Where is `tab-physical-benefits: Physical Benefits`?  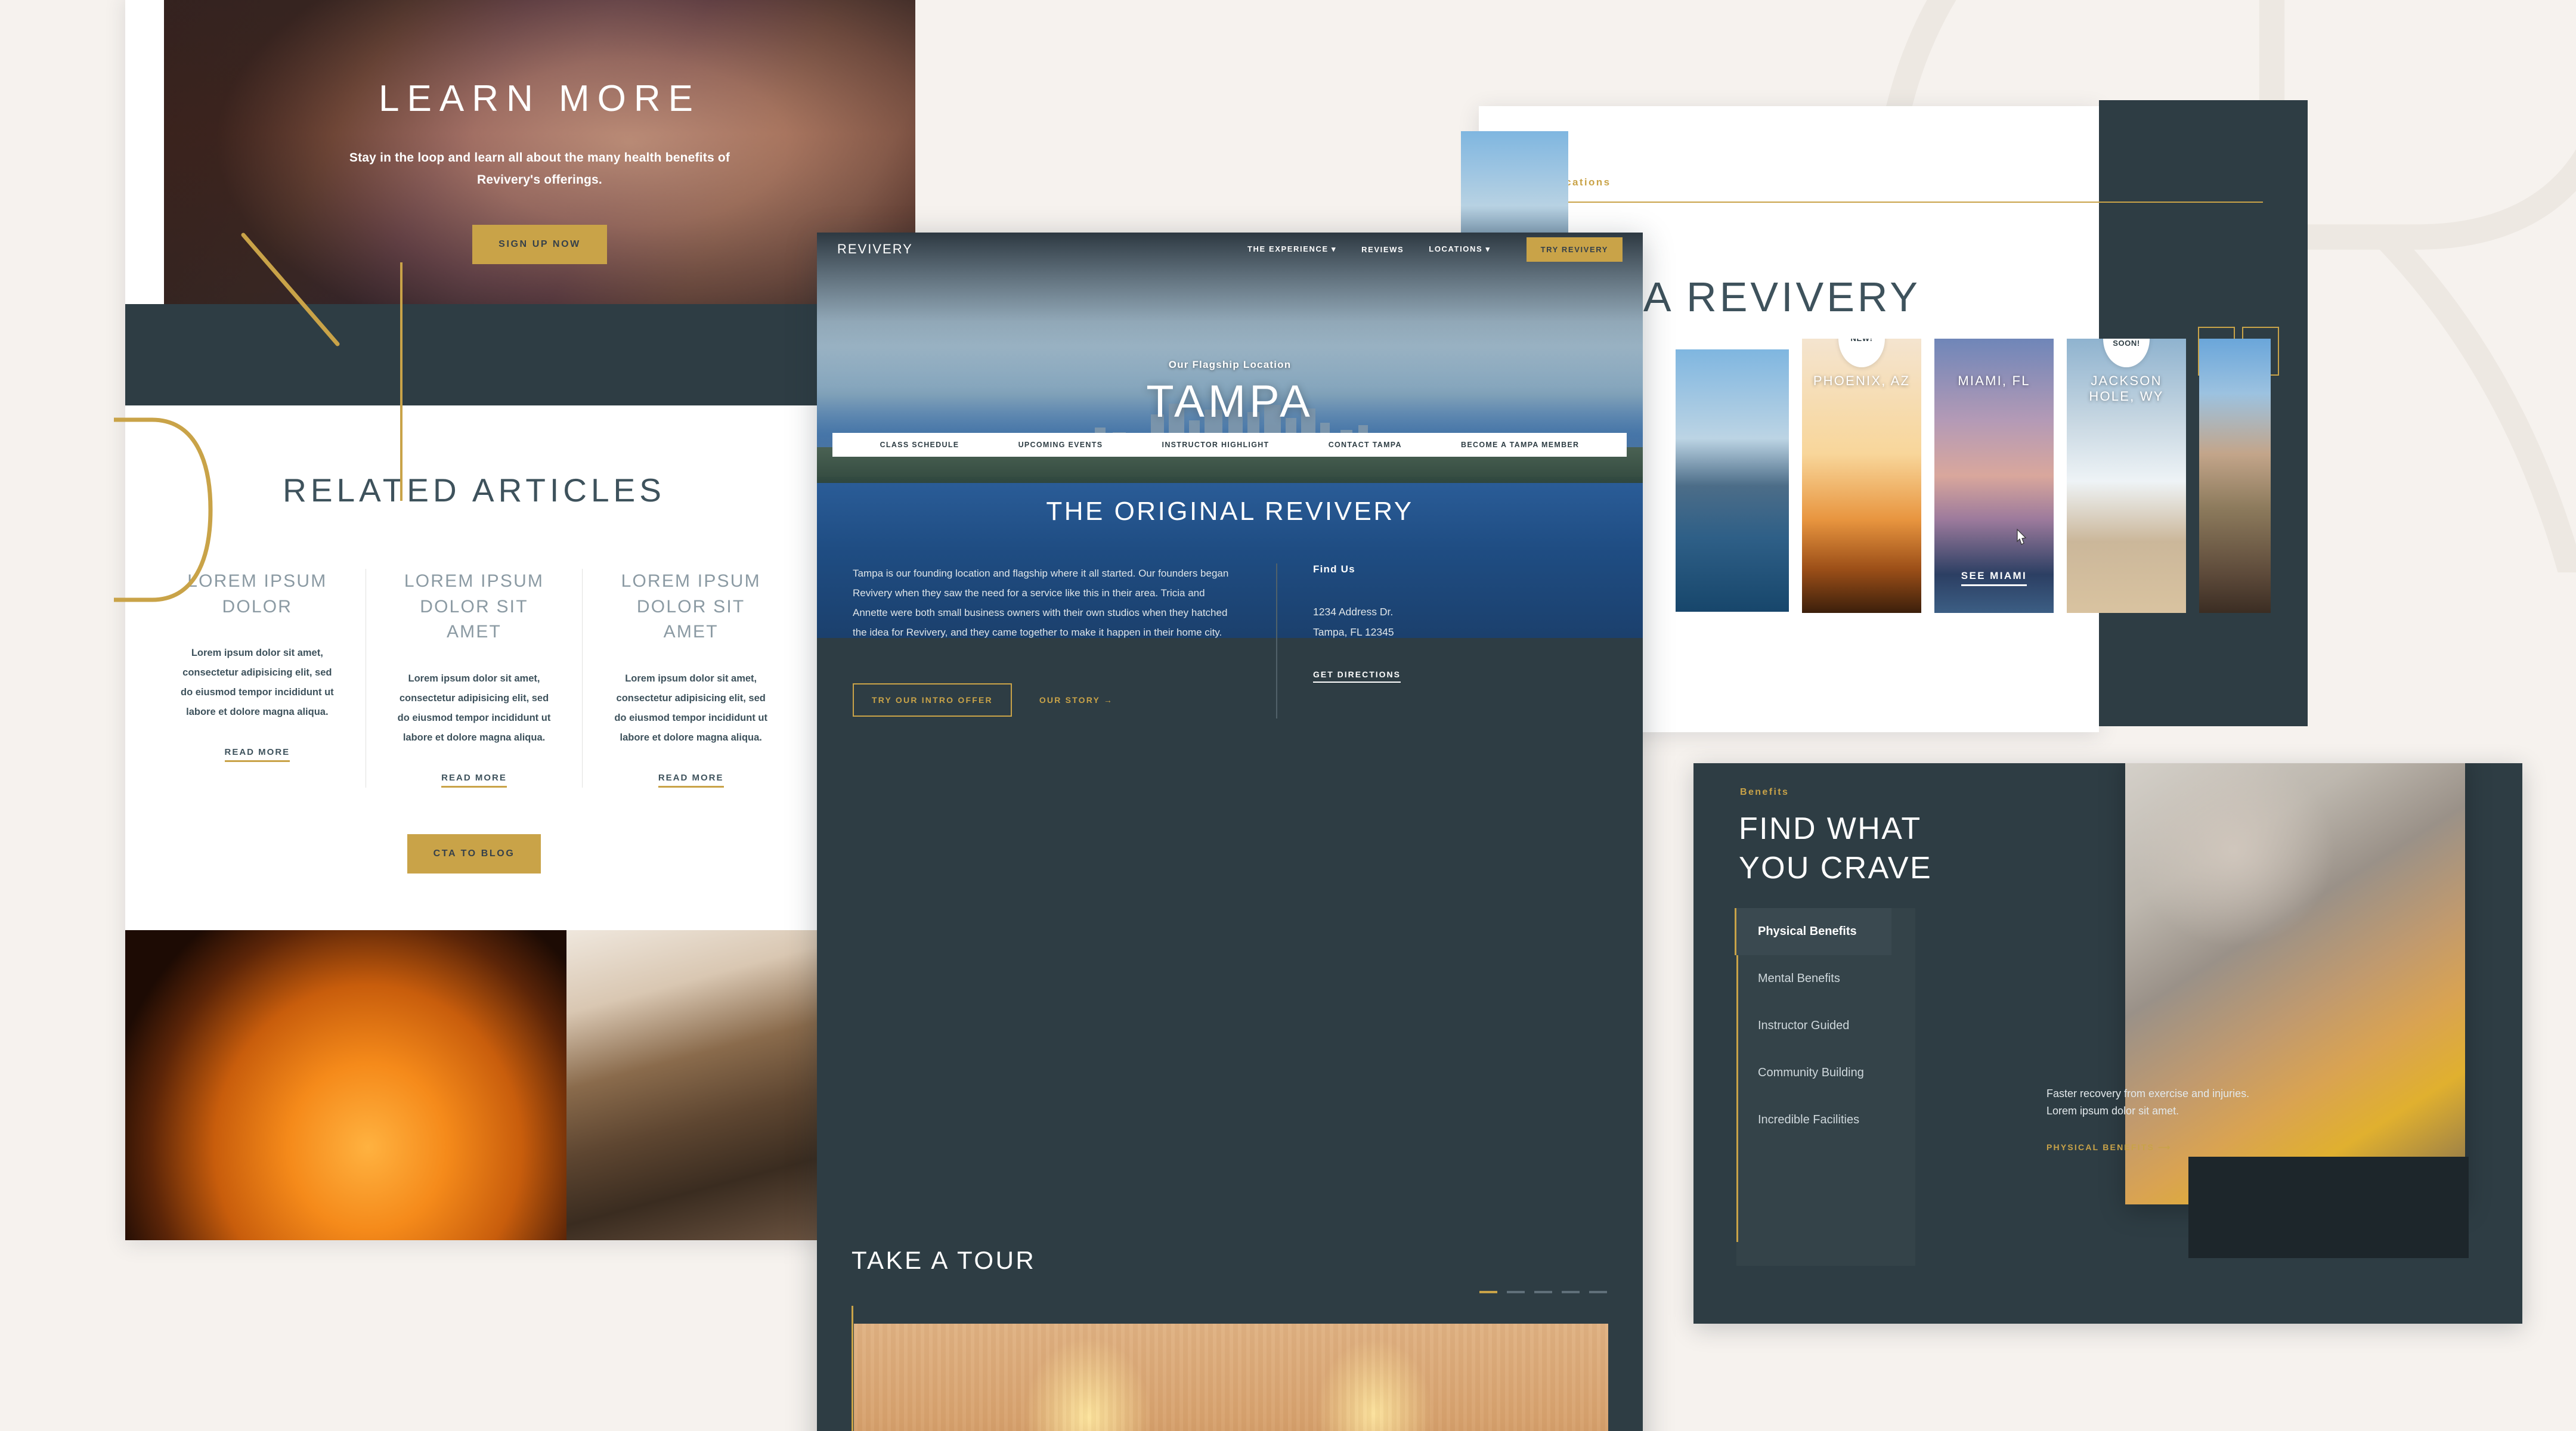 tab-physical-benefits: Physical Benefits is located at coordinates (1813, 931).